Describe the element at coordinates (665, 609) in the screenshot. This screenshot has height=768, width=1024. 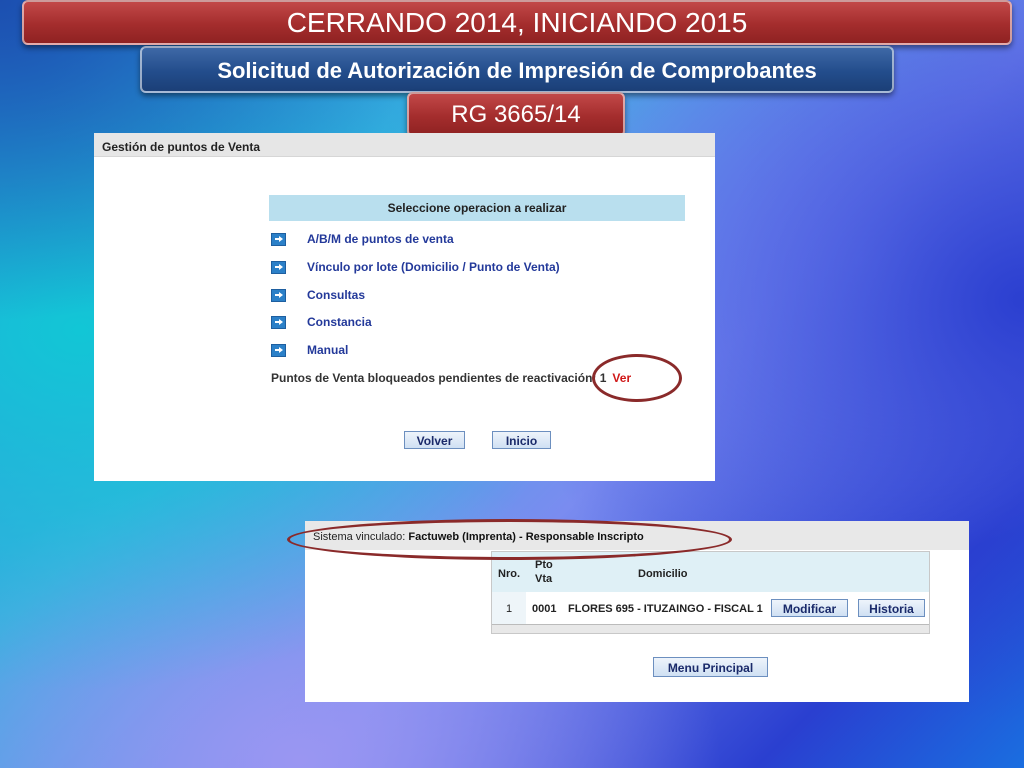
I see `row-domicilio: FLORES 695 - ITUZAINGO - FISCAL 1` at that location.